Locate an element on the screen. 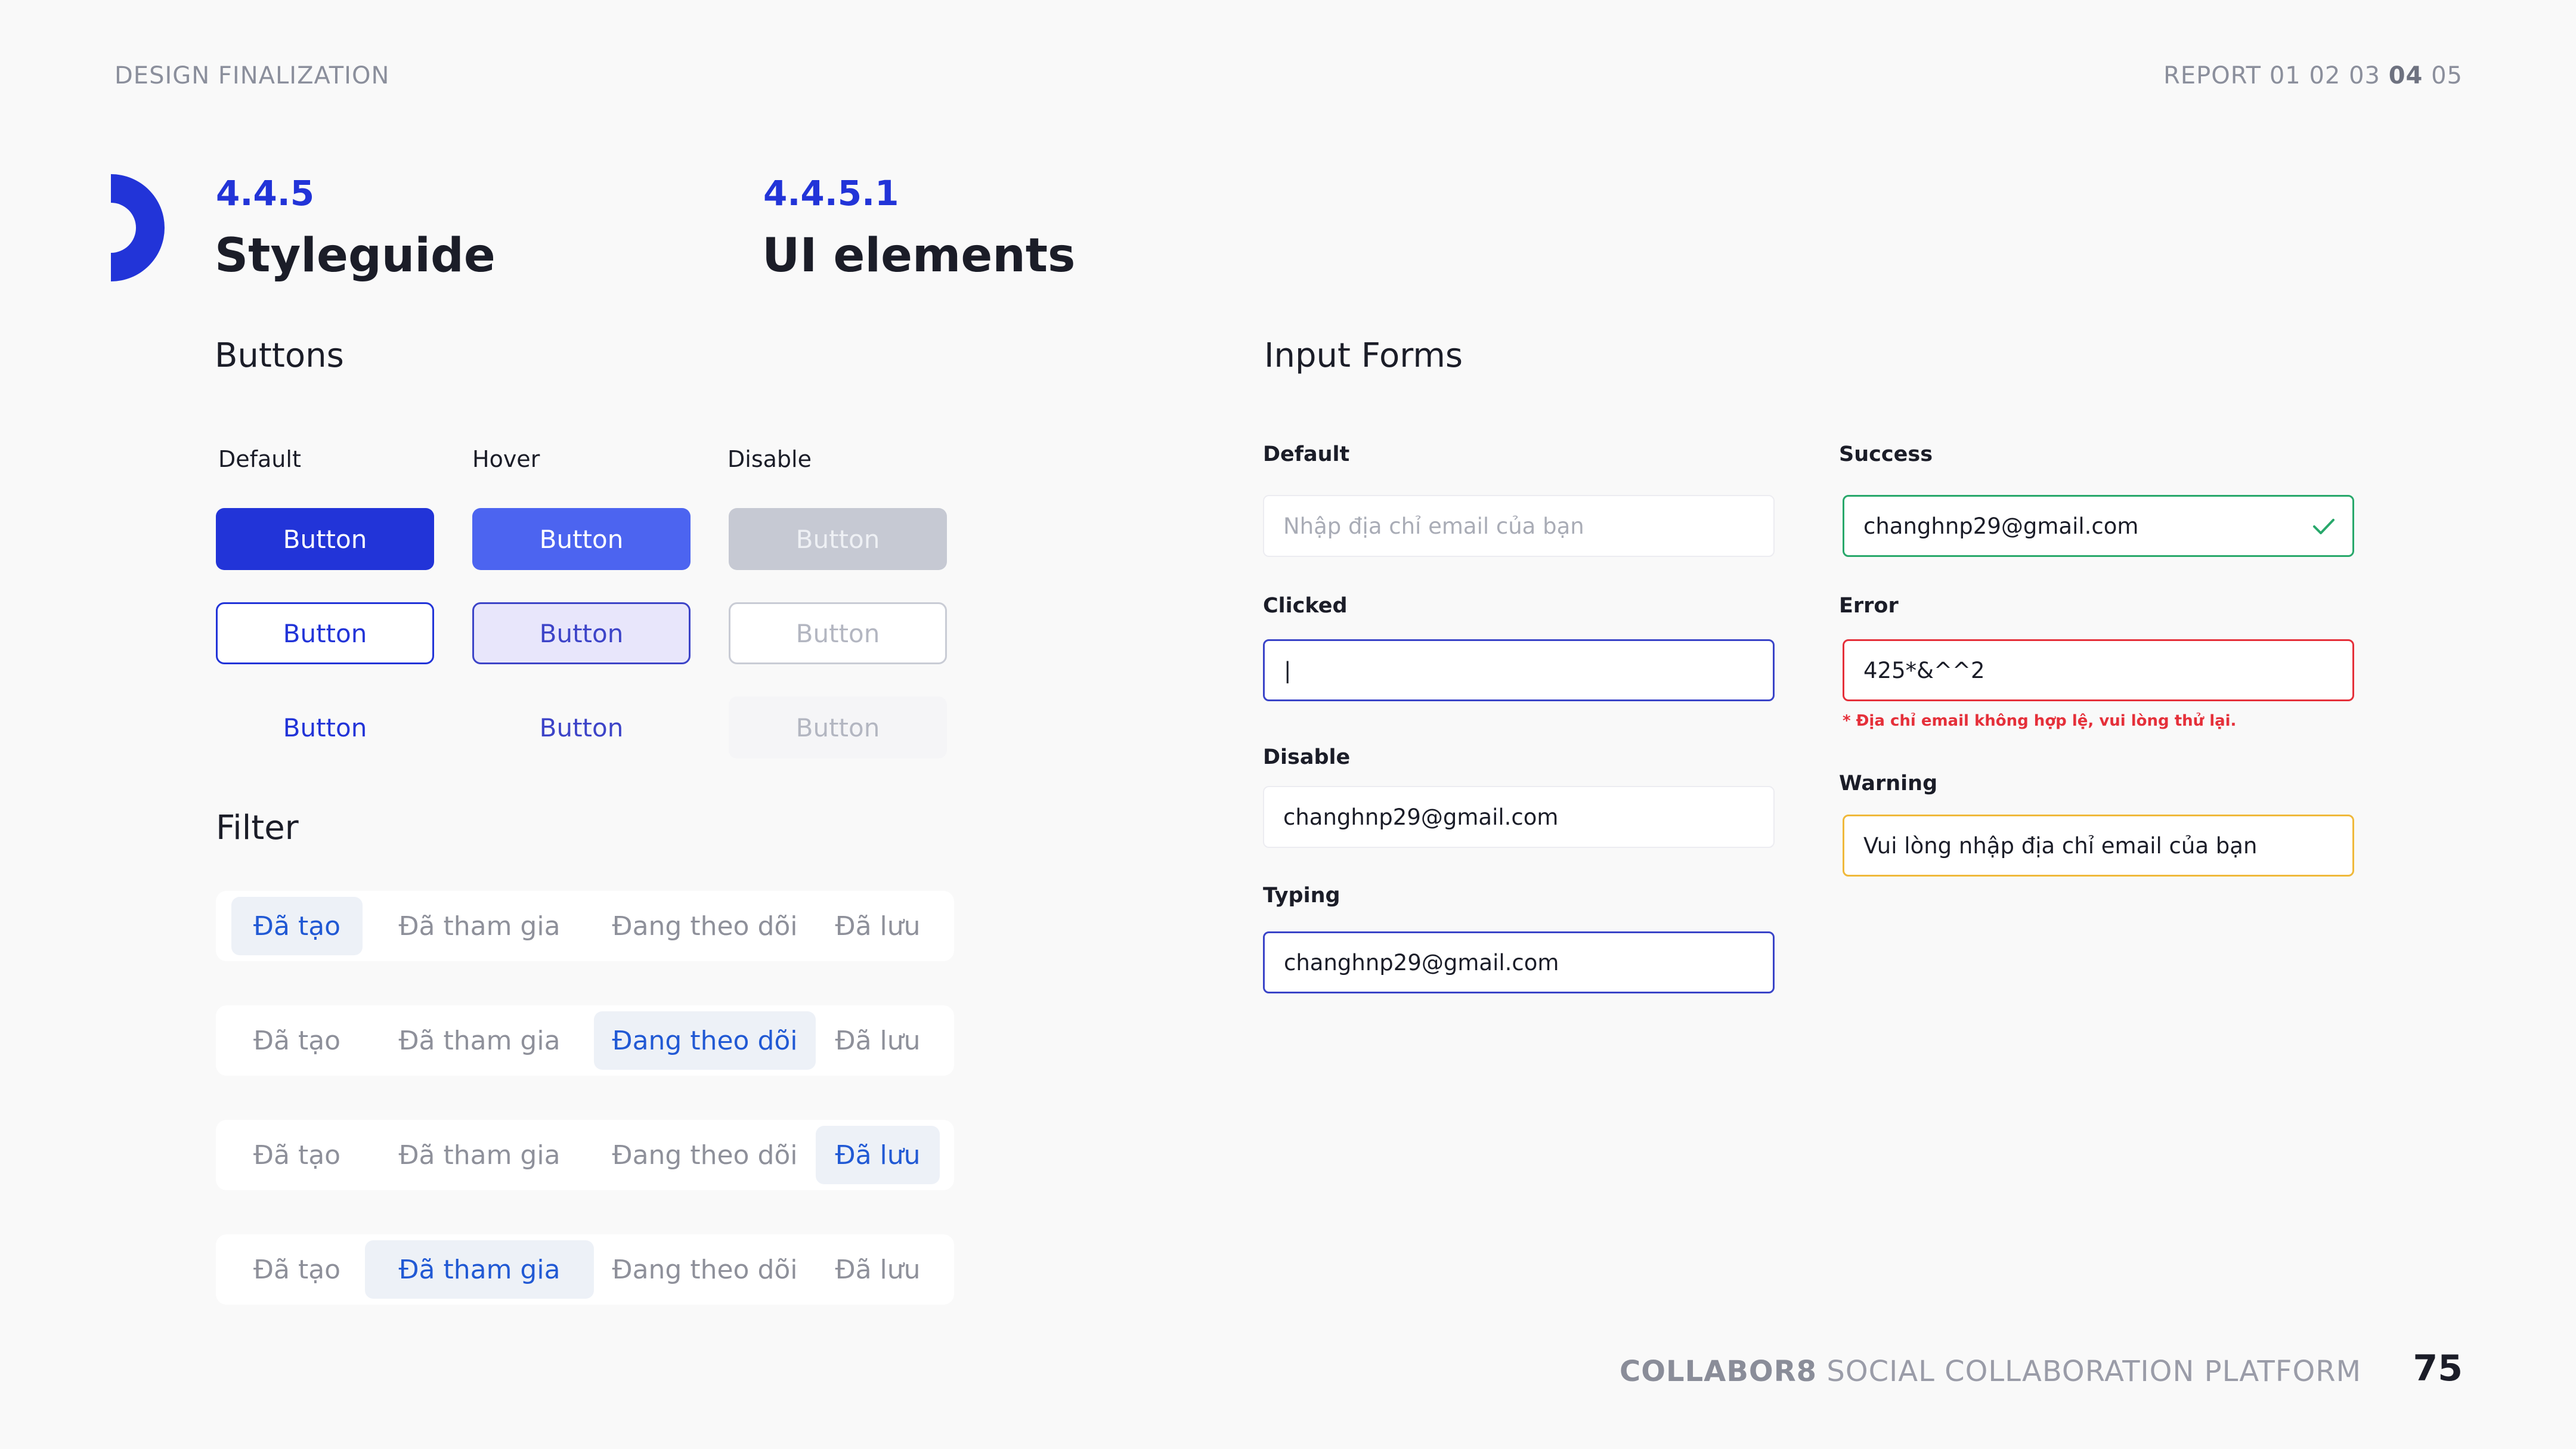 This screenshot has height=1449, width=2576. button-state-disable-label: Disable is located at coordinates (770, 459).